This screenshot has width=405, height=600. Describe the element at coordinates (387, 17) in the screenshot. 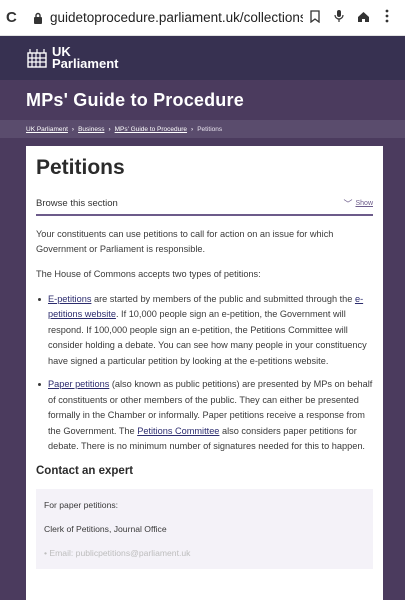

I see `kebab-menu-icon` at that location.